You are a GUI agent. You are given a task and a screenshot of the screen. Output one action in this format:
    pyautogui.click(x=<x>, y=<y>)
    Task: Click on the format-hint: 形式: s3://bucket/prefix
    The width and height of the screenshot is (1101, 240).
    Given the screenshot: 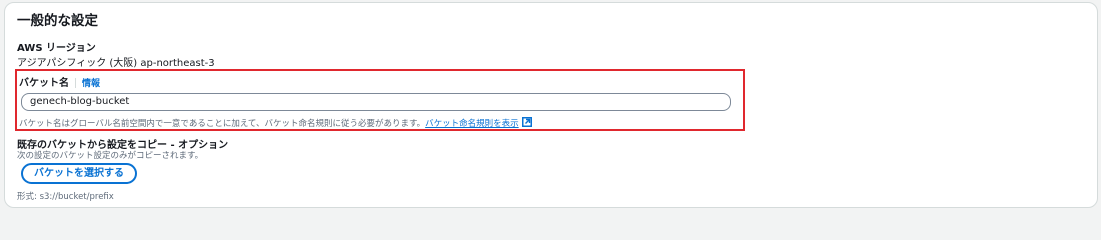 What is the action you would take?
    pyautogui.click(x=65, y=197)
    